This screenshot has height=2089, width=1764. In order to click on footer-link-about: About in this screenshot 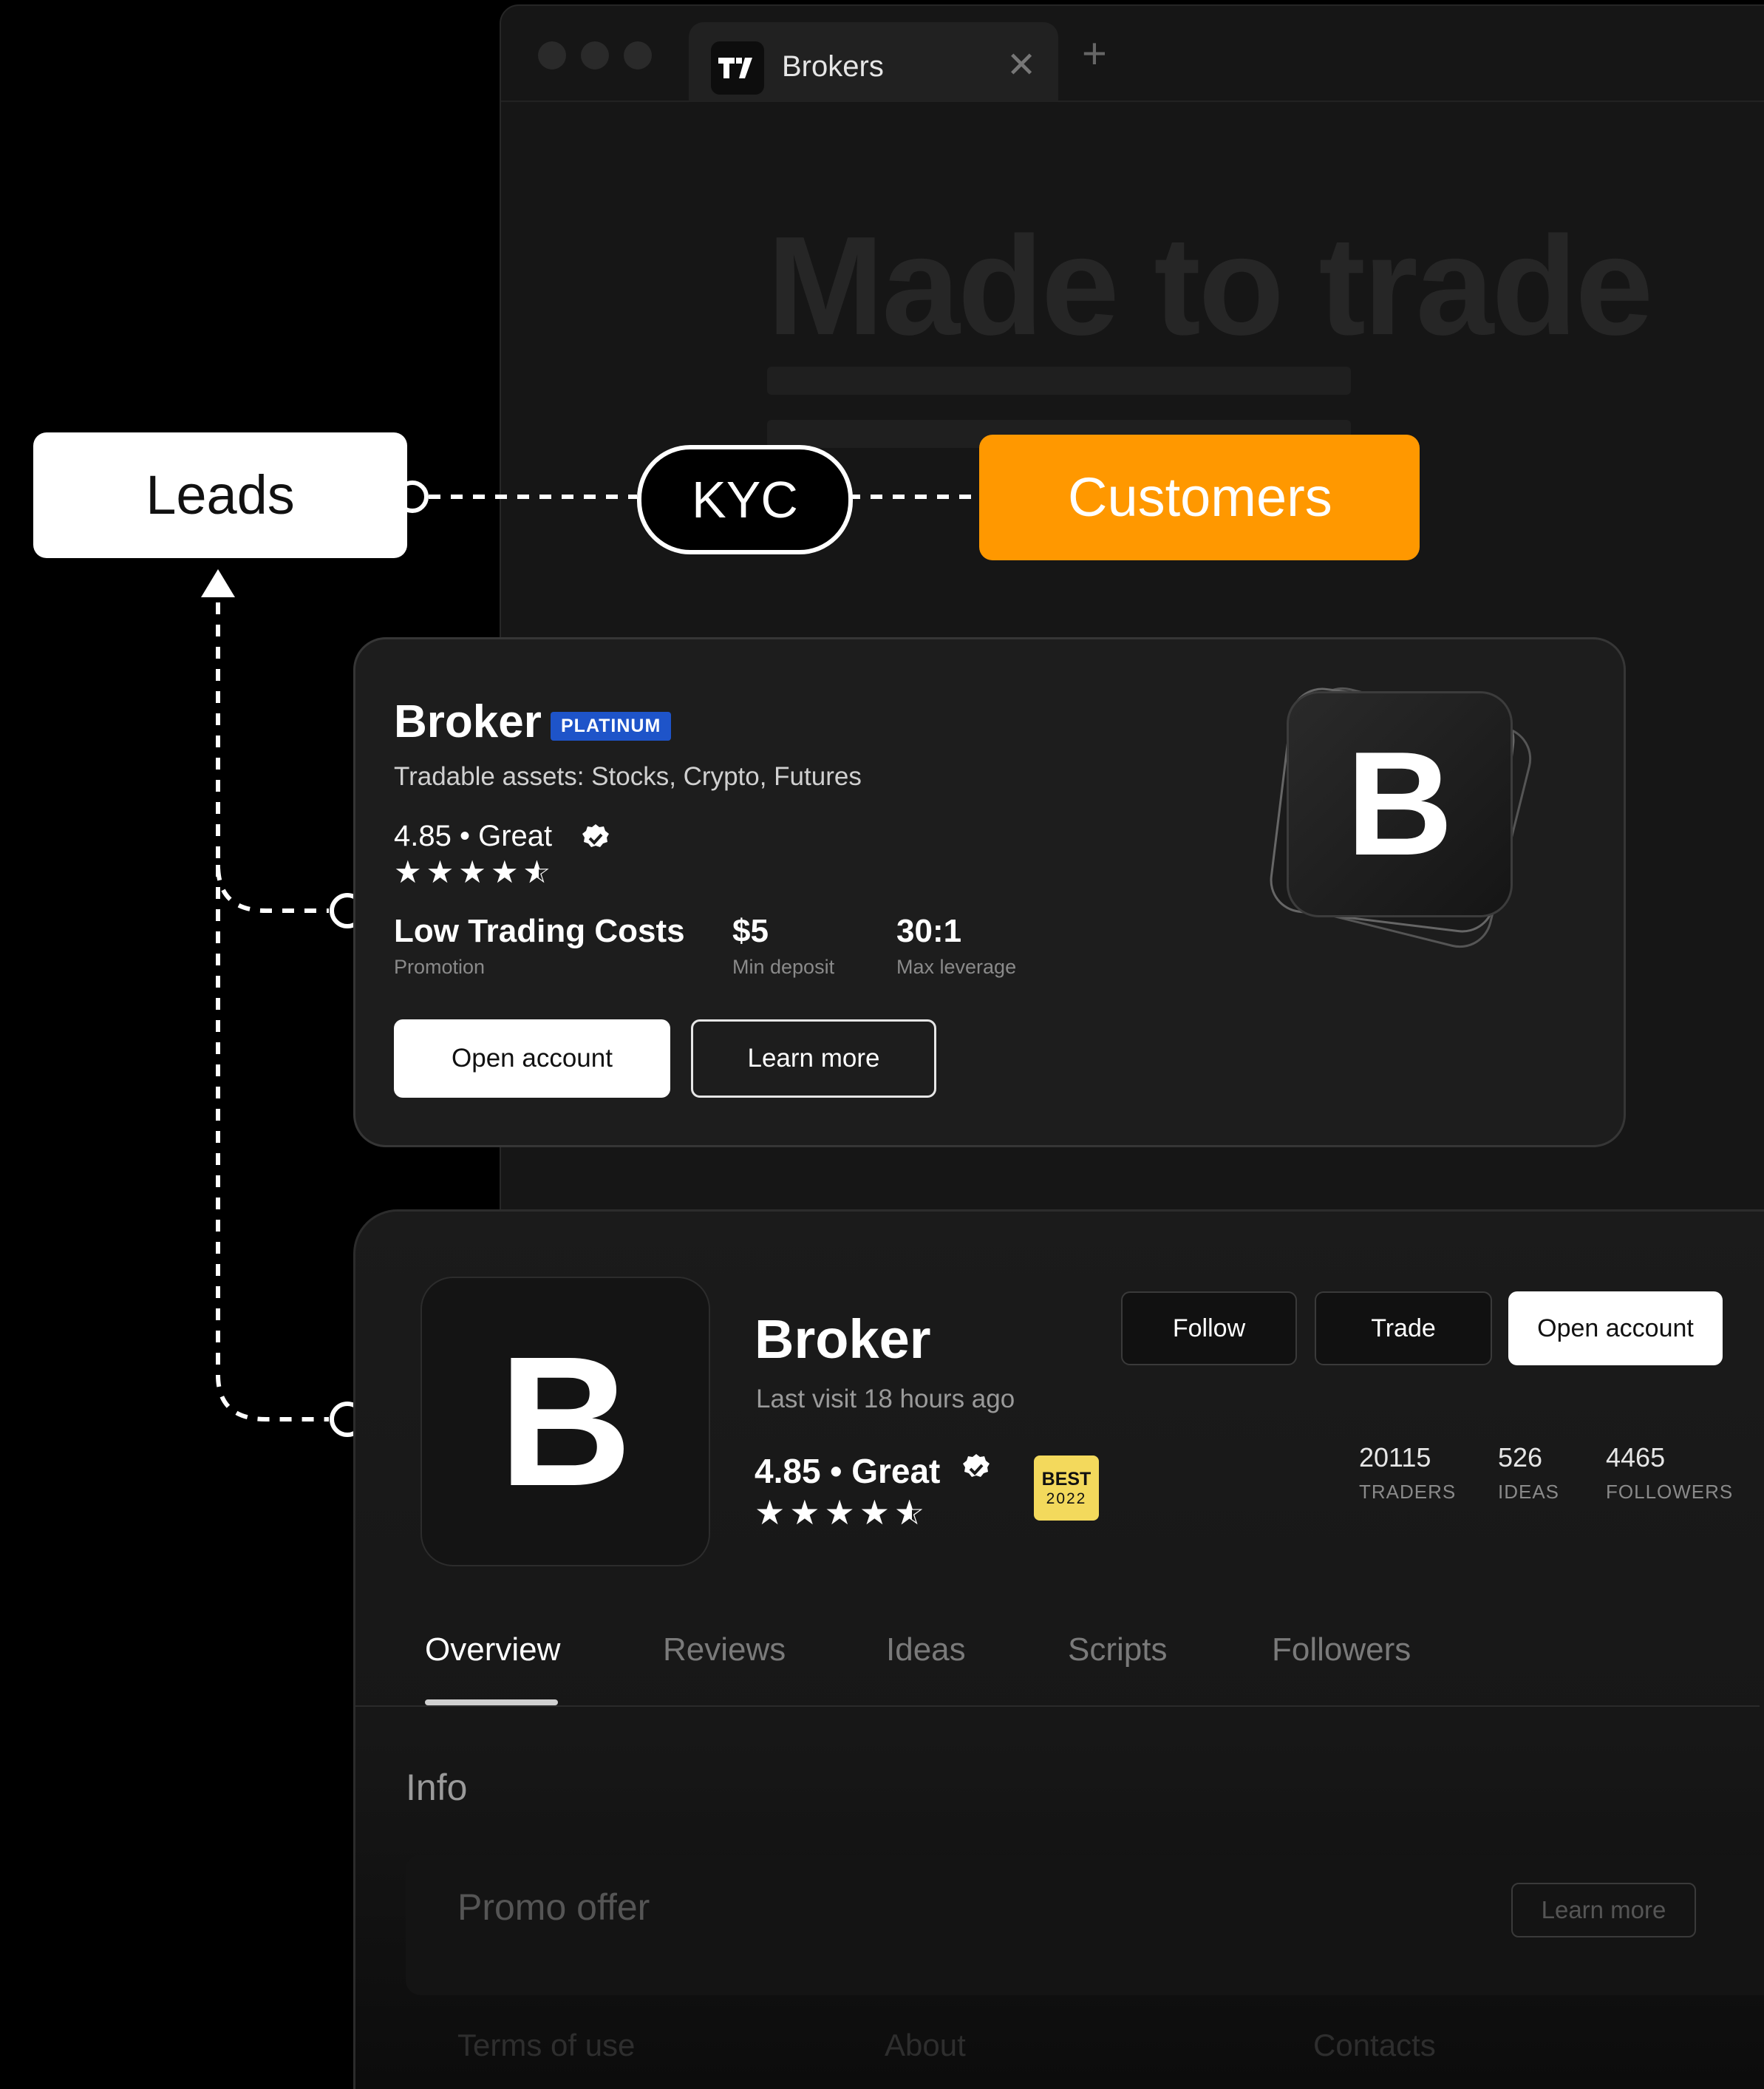, I will do `click(926, 2045)`.